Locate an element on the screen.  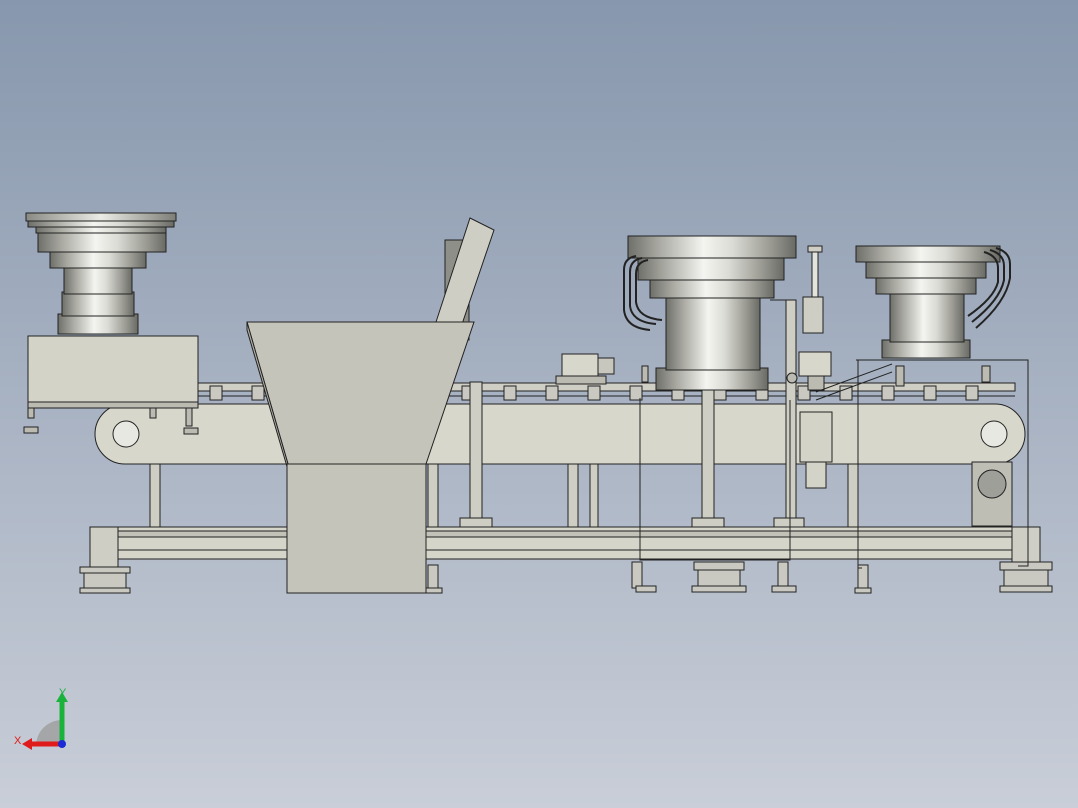
x-axis-arrowhead is located at coordinates (27, 744).